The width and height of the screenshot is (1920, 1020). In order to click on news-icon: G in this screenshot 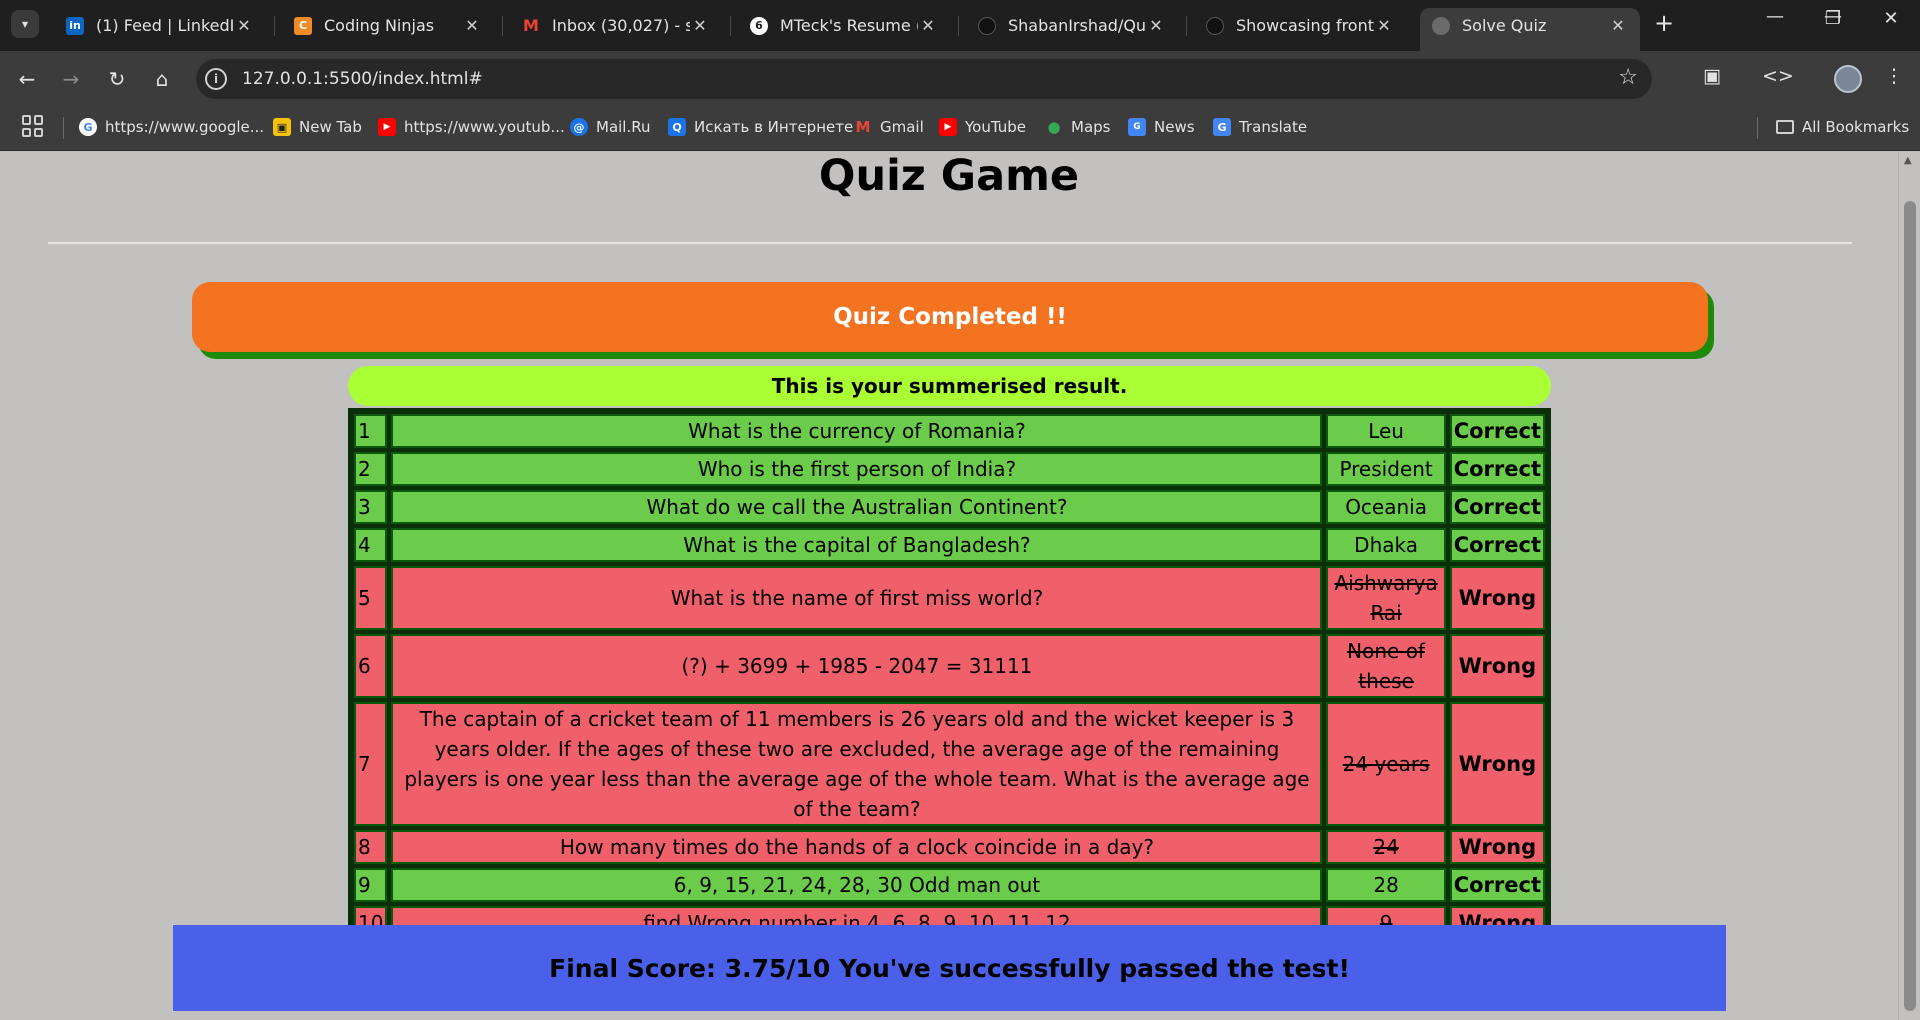, I will do `click(1137, 127)`.